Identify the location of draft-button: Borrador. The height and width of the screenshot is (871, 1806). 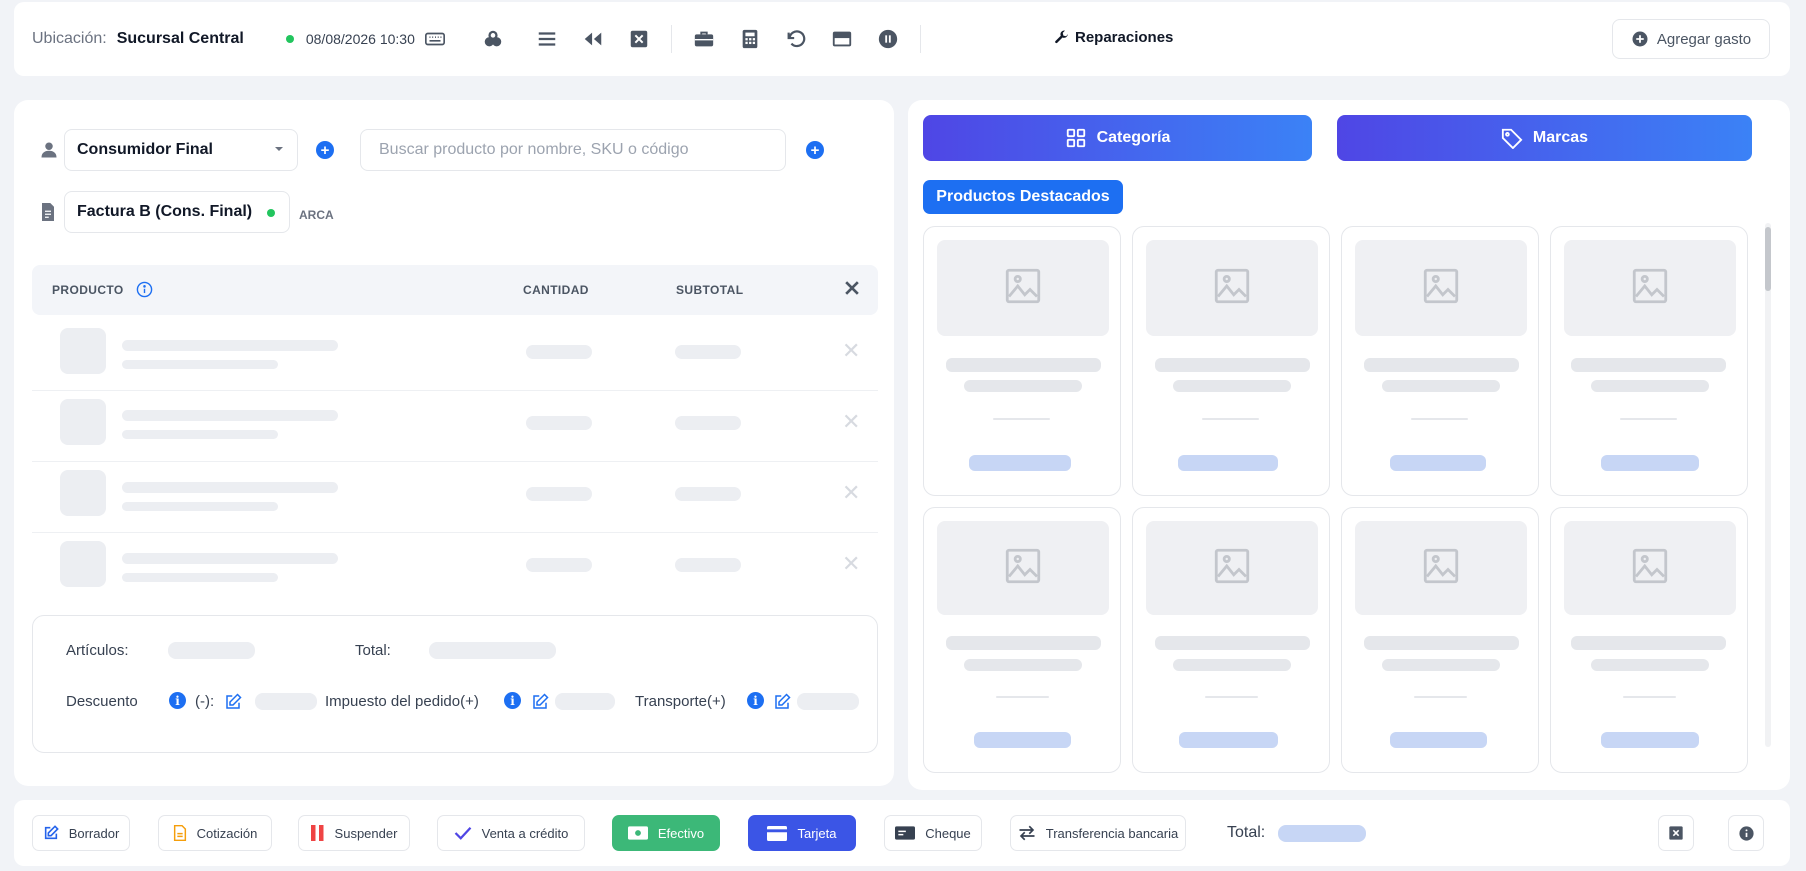
(81, 833).